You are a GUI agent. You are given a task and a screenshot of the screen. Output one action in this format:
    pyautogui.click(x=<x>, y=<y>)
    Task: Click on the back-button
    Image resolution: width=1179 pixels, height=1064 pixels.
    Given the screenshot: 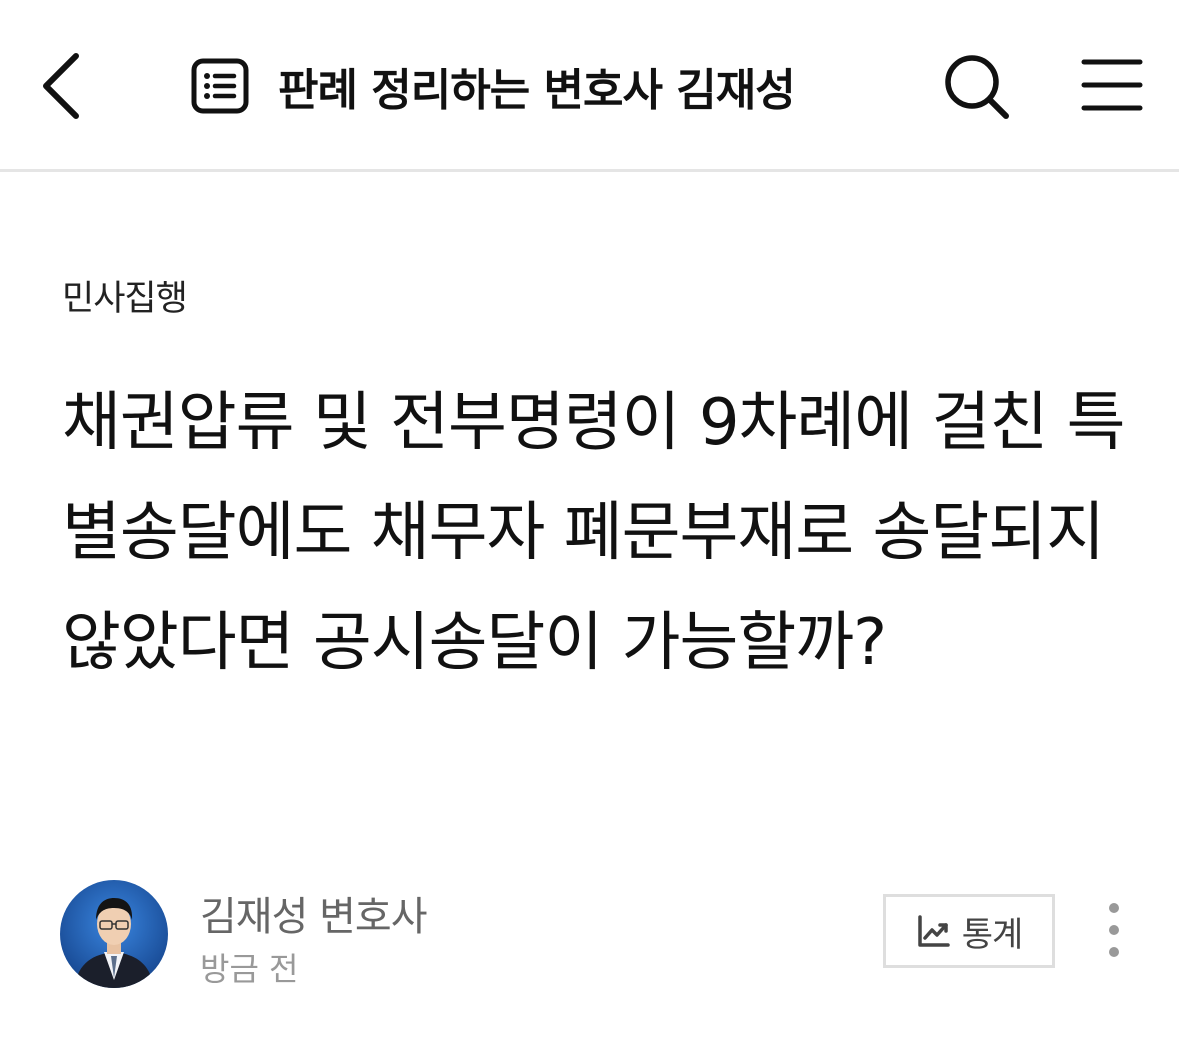 What is the action you would take?
    pyautogui.click(x=62, y=86)
    